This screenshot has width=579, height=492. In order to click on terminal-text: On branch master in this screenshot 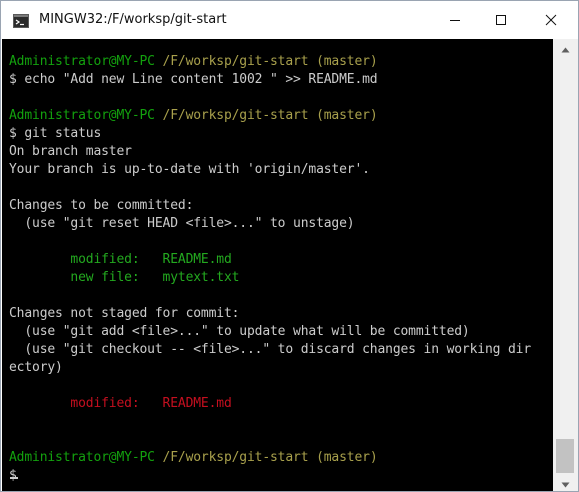, I will do `click(70, 151)`.